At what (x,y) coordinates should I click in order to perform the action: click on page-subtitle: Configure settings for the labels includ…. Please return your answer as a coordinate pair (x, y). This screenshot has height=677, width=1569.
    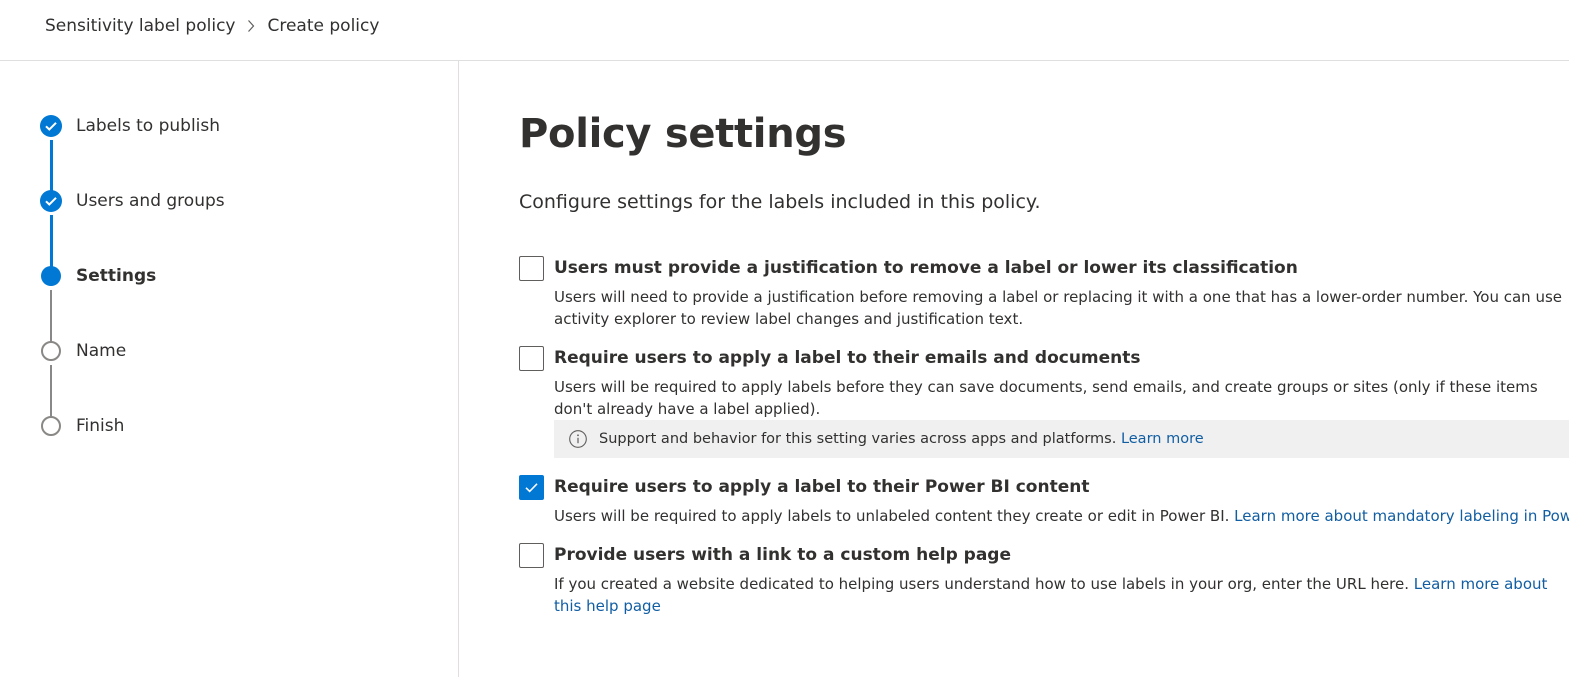
    Looking at the image, I should click on (780, 202).